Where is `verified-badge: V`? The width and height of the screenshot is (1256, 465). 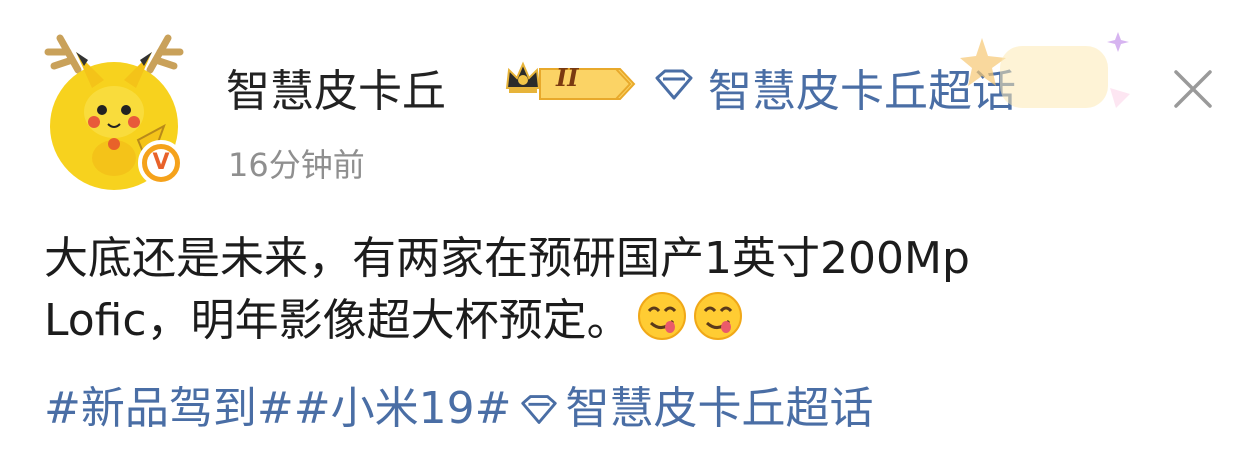 verified-badge: V is located at coordinates (161, 163).